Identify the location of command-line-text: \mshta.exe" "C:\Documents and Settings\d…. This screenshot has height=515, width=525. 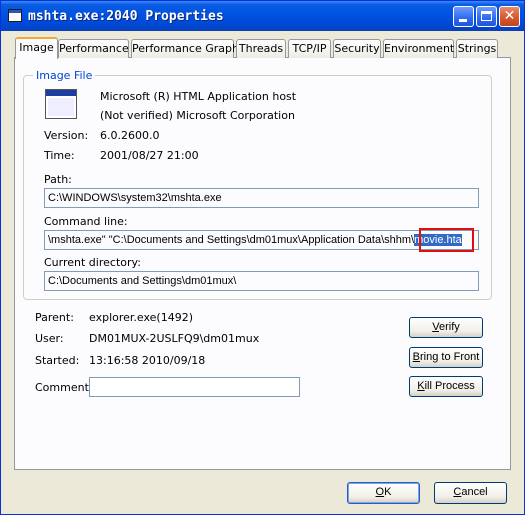
(231, 240).